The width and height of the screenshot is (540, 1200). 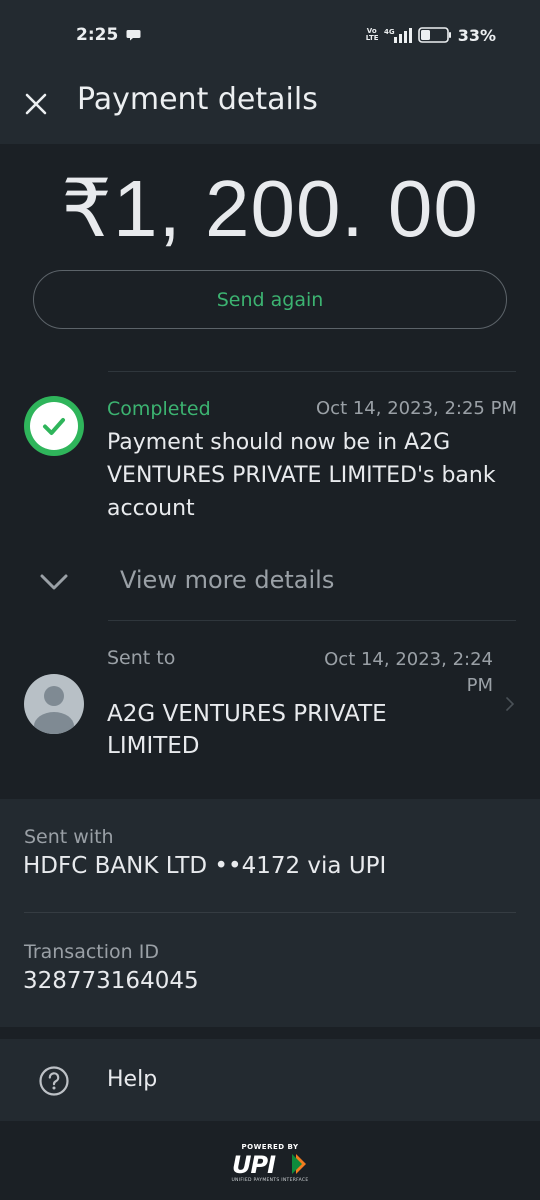 I want to click on status-bar: 2:25 Vo LTE 4G 33%, so click(x=270, y=35).